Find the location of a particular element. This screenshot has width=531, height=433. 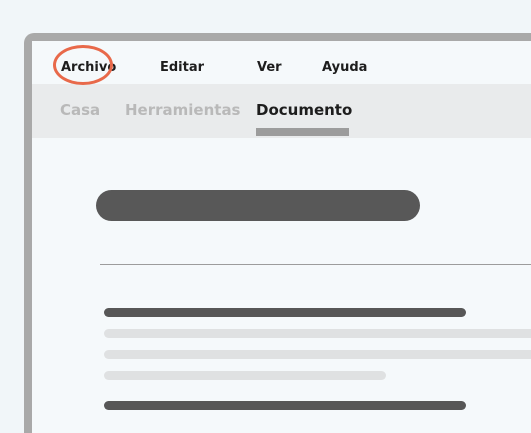

menu-archivo: Archivo is located at coordinates (88, 67).